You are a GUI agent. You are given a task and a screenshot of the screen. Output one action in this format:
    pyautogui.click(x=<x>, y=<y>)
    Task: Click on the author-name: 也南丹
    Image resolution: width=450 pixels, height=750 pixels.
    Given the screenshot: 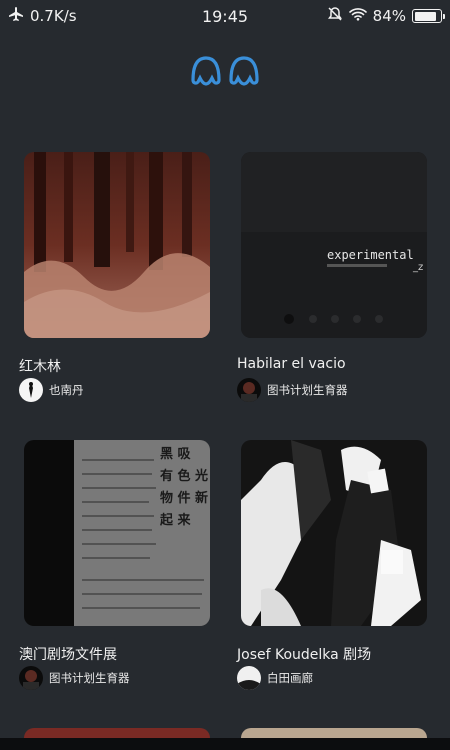 What is the action you would take?
    pyautogui.click(x=66, y=390)
    